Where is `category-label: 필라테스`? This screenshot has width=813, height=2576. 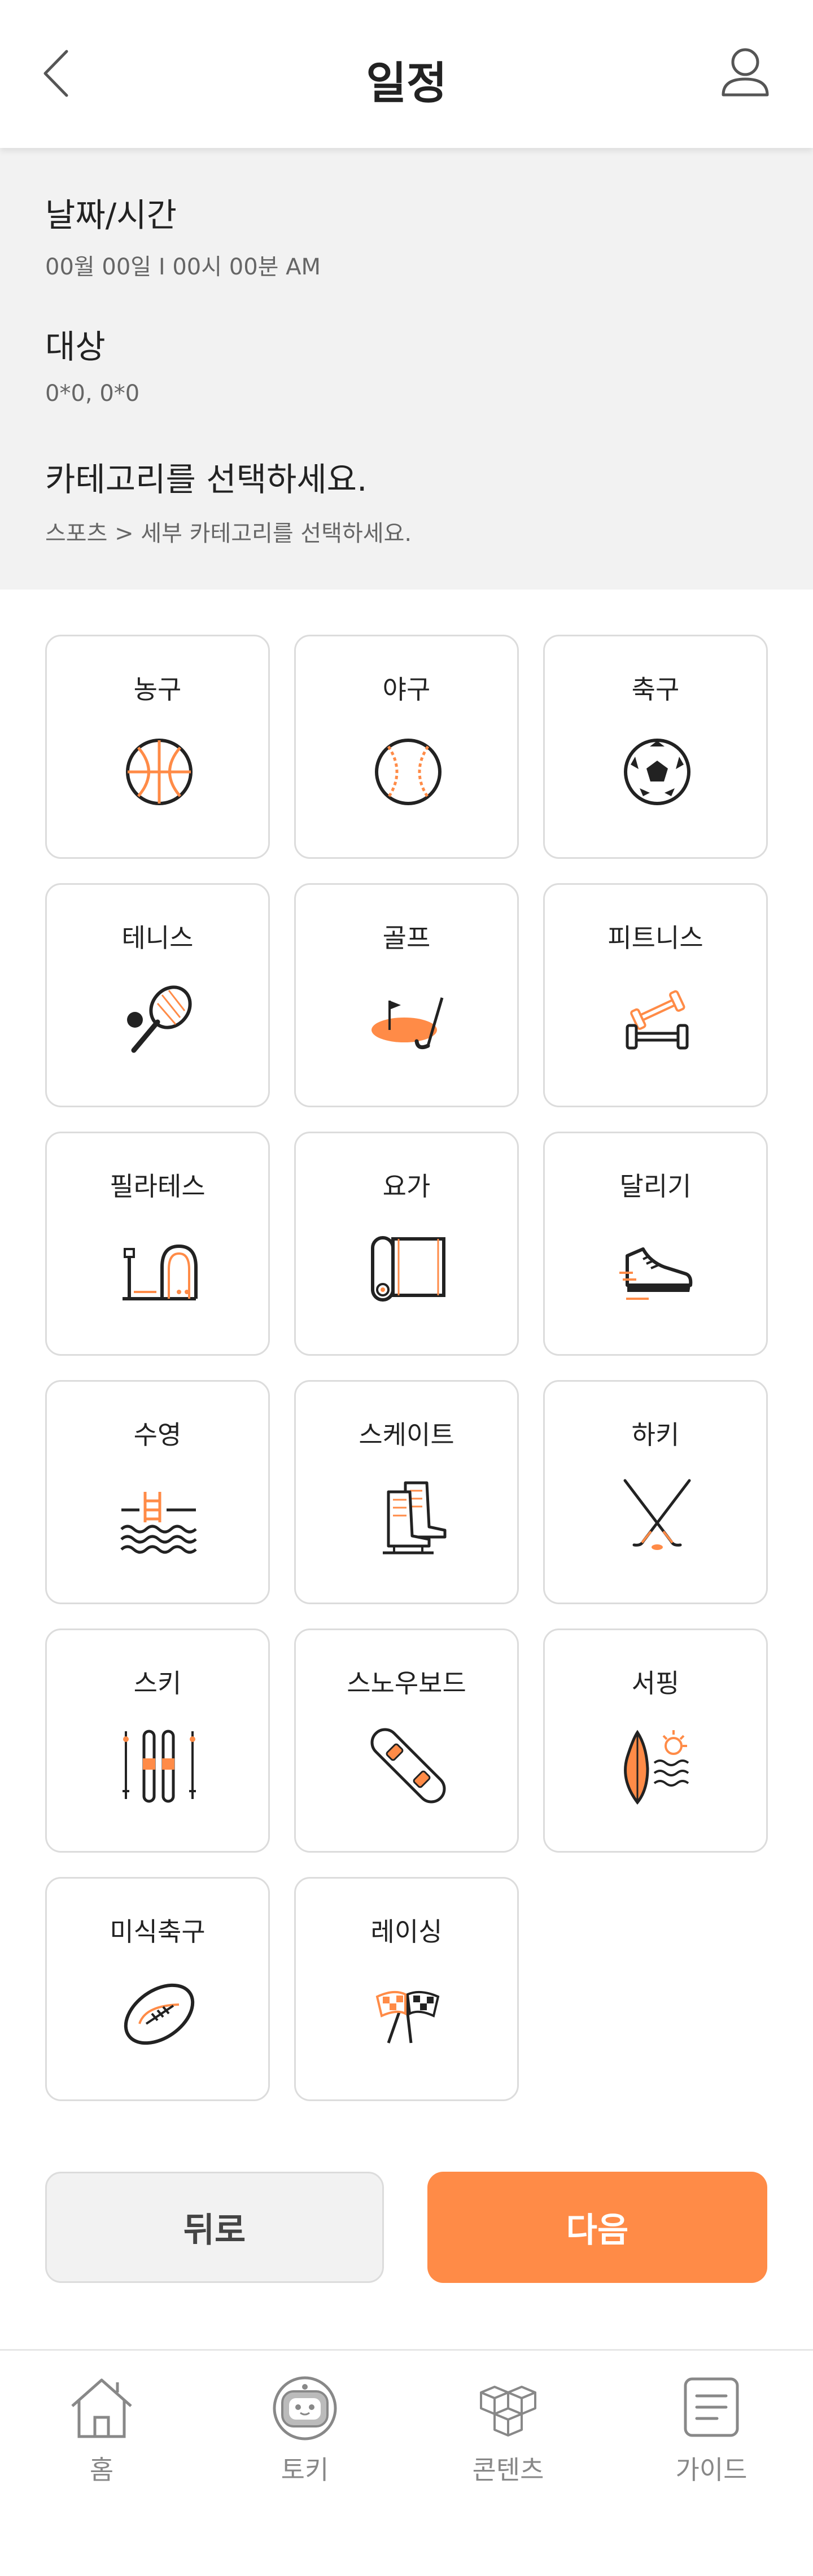 category-label: 필라테스 is located at coordinates (158, 1187).